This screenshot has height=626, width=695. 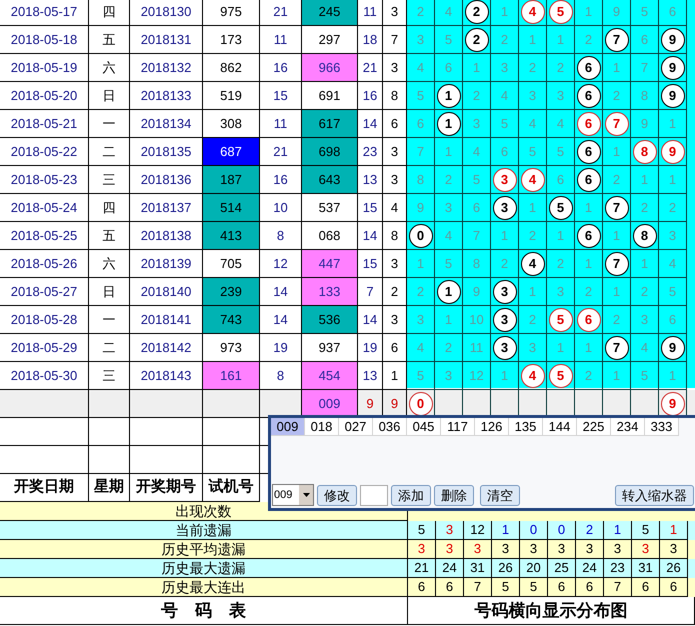 I want to click on table-cell: 2018134, so click(x=166, y=124).